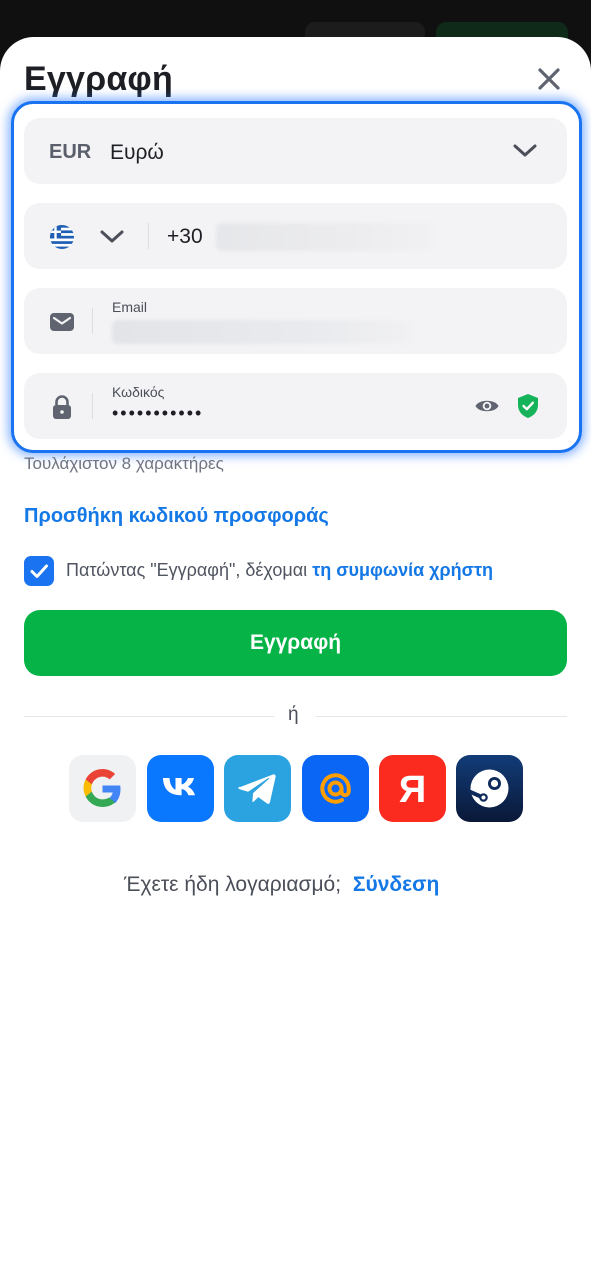 This screenshot has height=1280, width=591. What do you see at coordinates (138, 392) in the screenshot?
I see `password-label: Κωδικός` at bounding box center [138, 392].